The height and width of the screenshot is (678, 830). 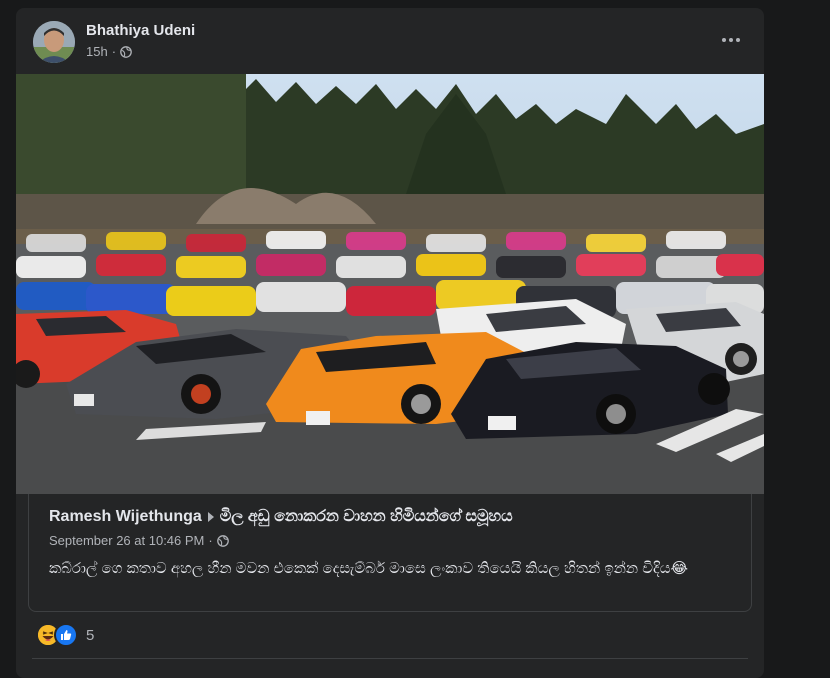 What do you see at coordinates (109, 51) in the screenshot?
I see `post-meta: 15h ·` at bounding box center [109, 51].